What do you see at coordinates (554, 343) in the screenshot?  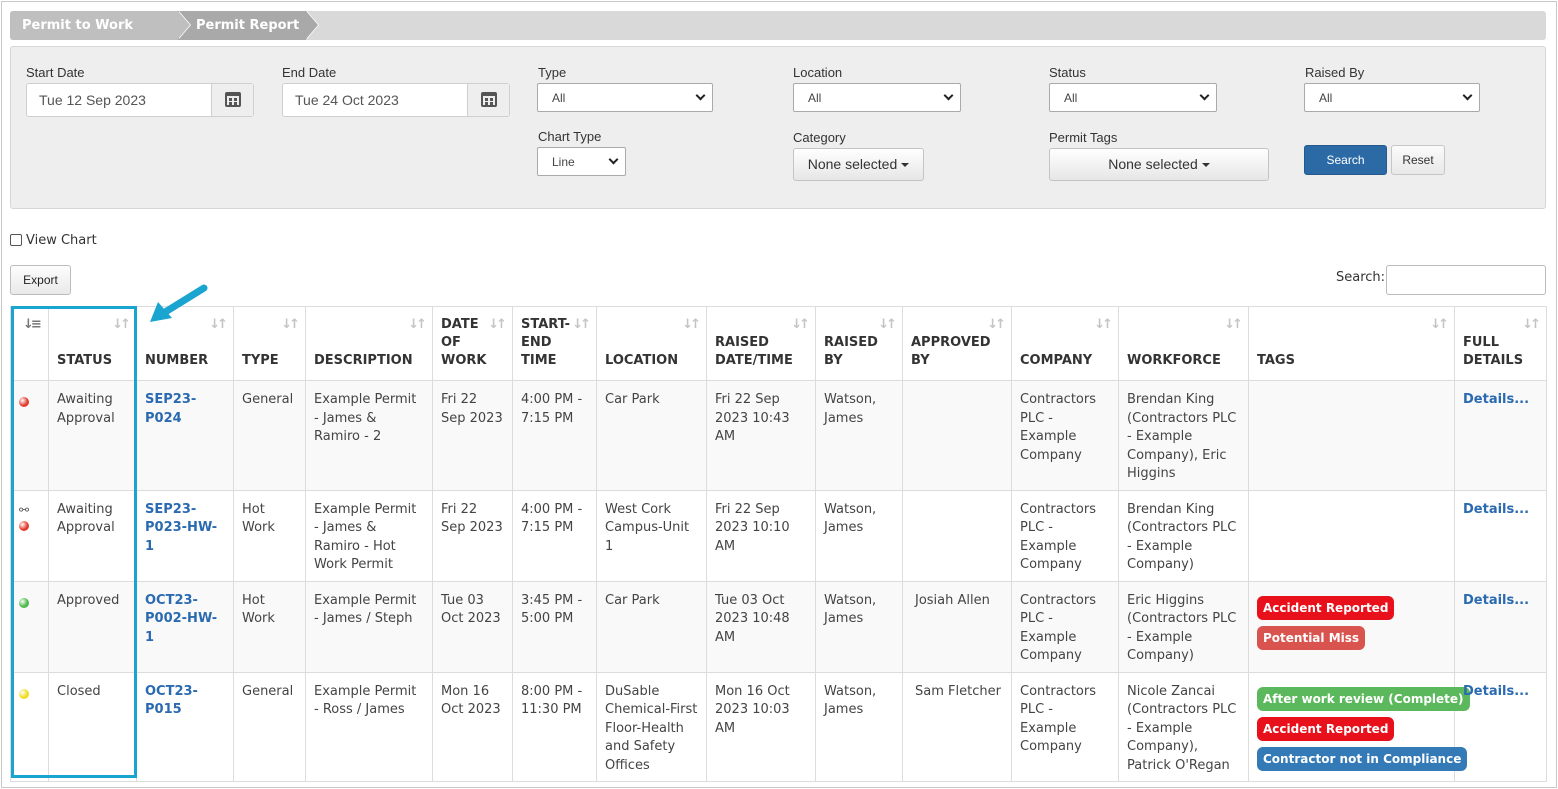 I see `column-header-time: ↓↑ START- END TIME` at bounding box center [554, 343].